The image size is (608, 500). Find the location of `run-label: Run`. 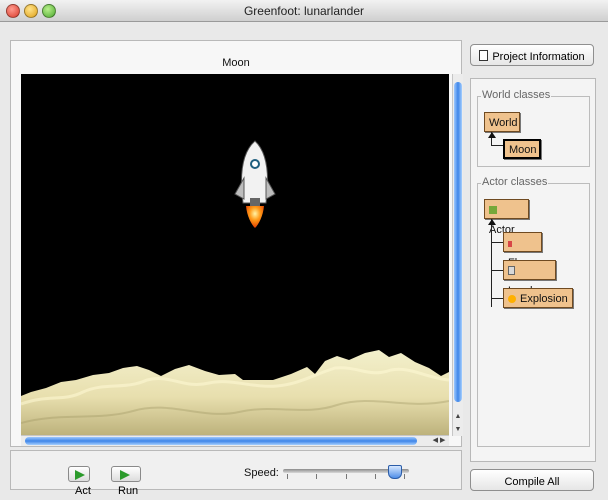

run-label: Run is located at coordinates (128, 491).